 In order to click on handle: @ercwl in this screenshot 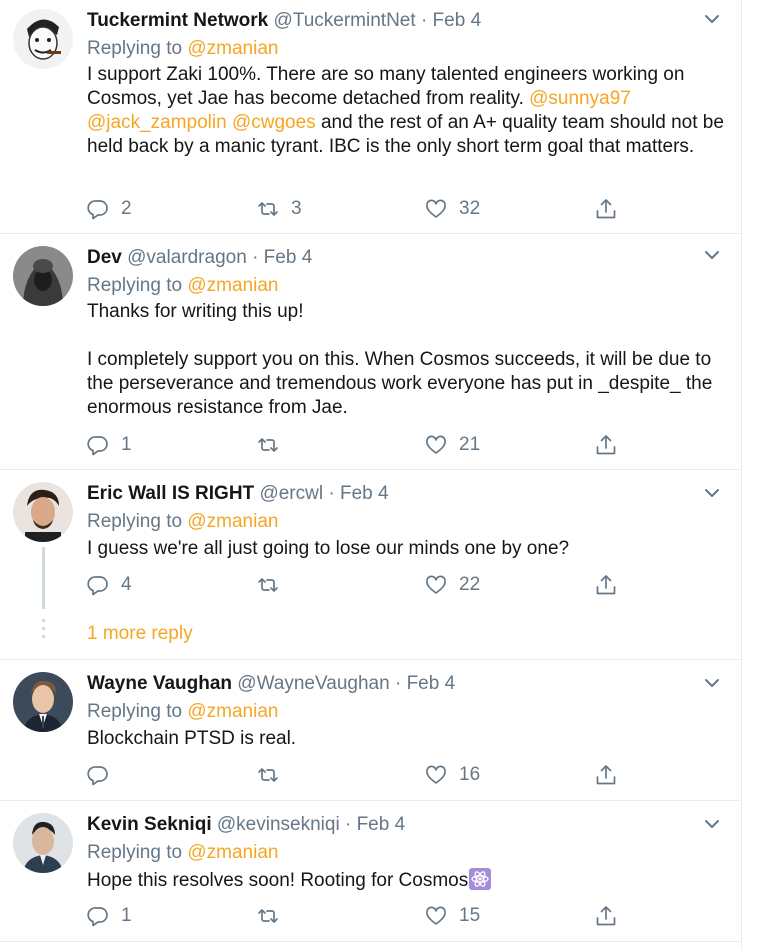, I will do `click(291, 493)`.